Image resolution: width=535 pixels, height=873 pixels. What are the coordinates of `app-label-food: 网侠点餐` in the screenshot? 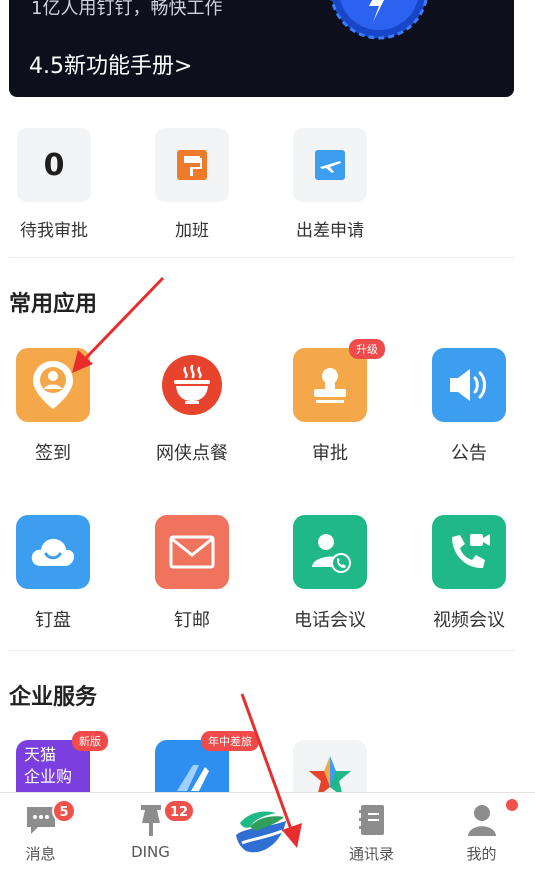 It's located at (192, 453).